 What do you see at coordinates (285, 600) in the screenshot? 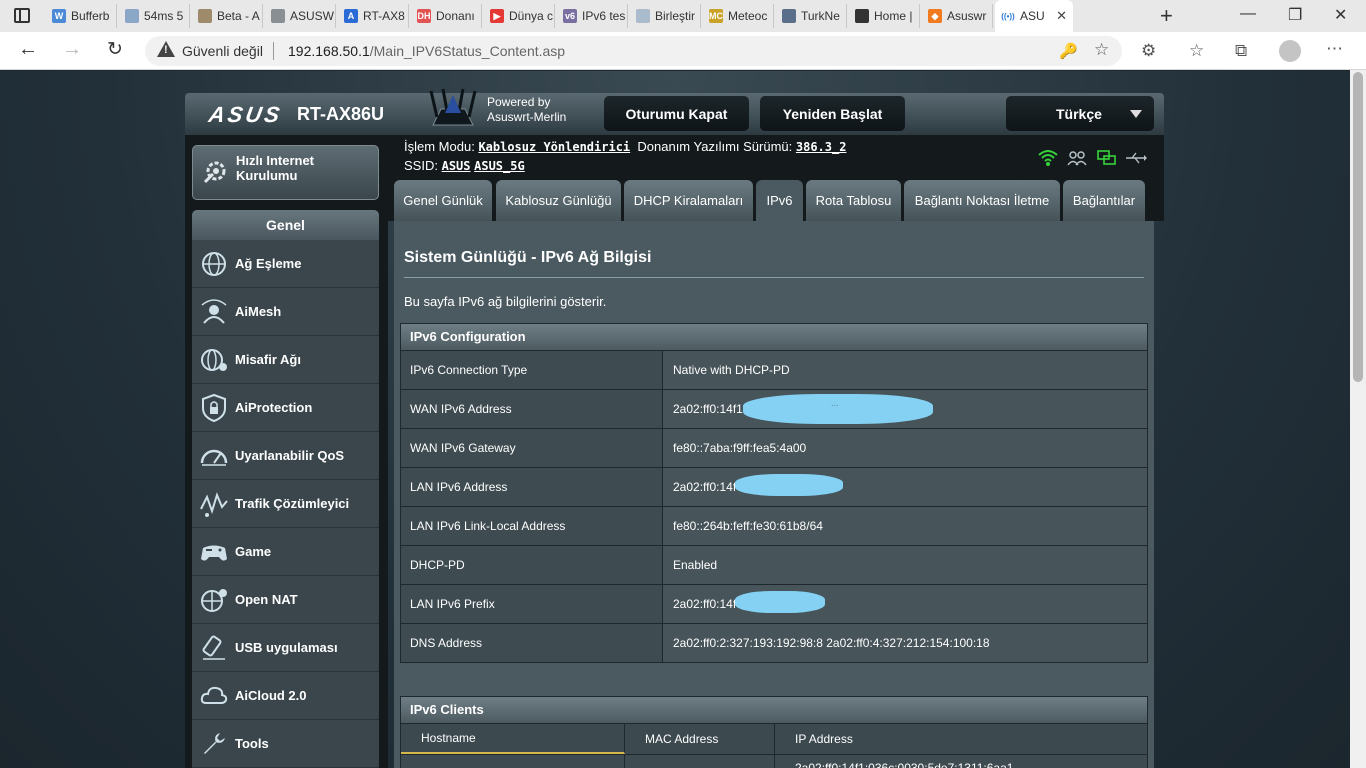
I see `sidebar-item-open-nat: Open NAT` at bounding box center [285, 600].